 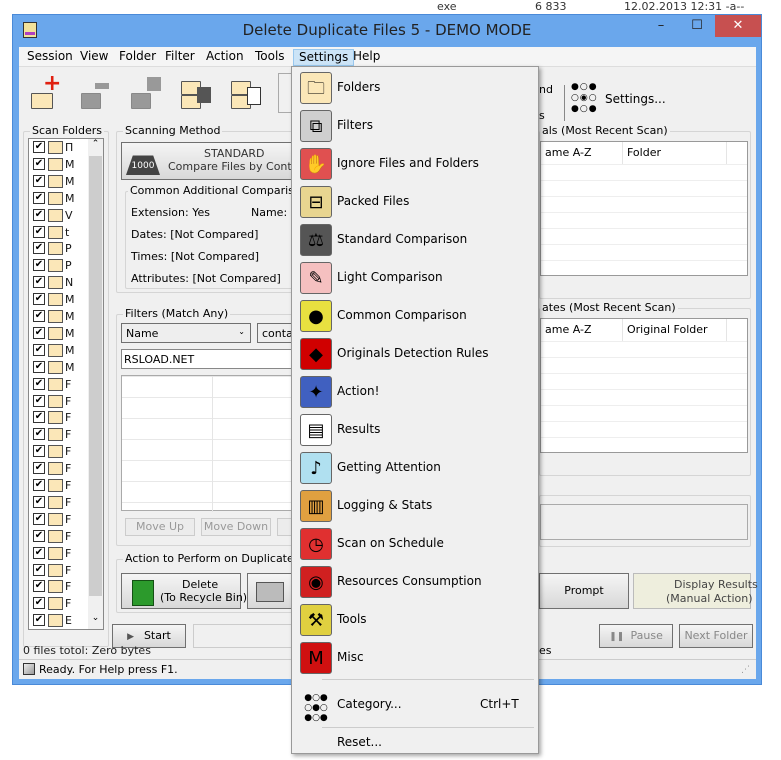 I want to click on menu-item-scan-on-schedule: ◷ Scan on Schedule, so click(x=415, y=544).